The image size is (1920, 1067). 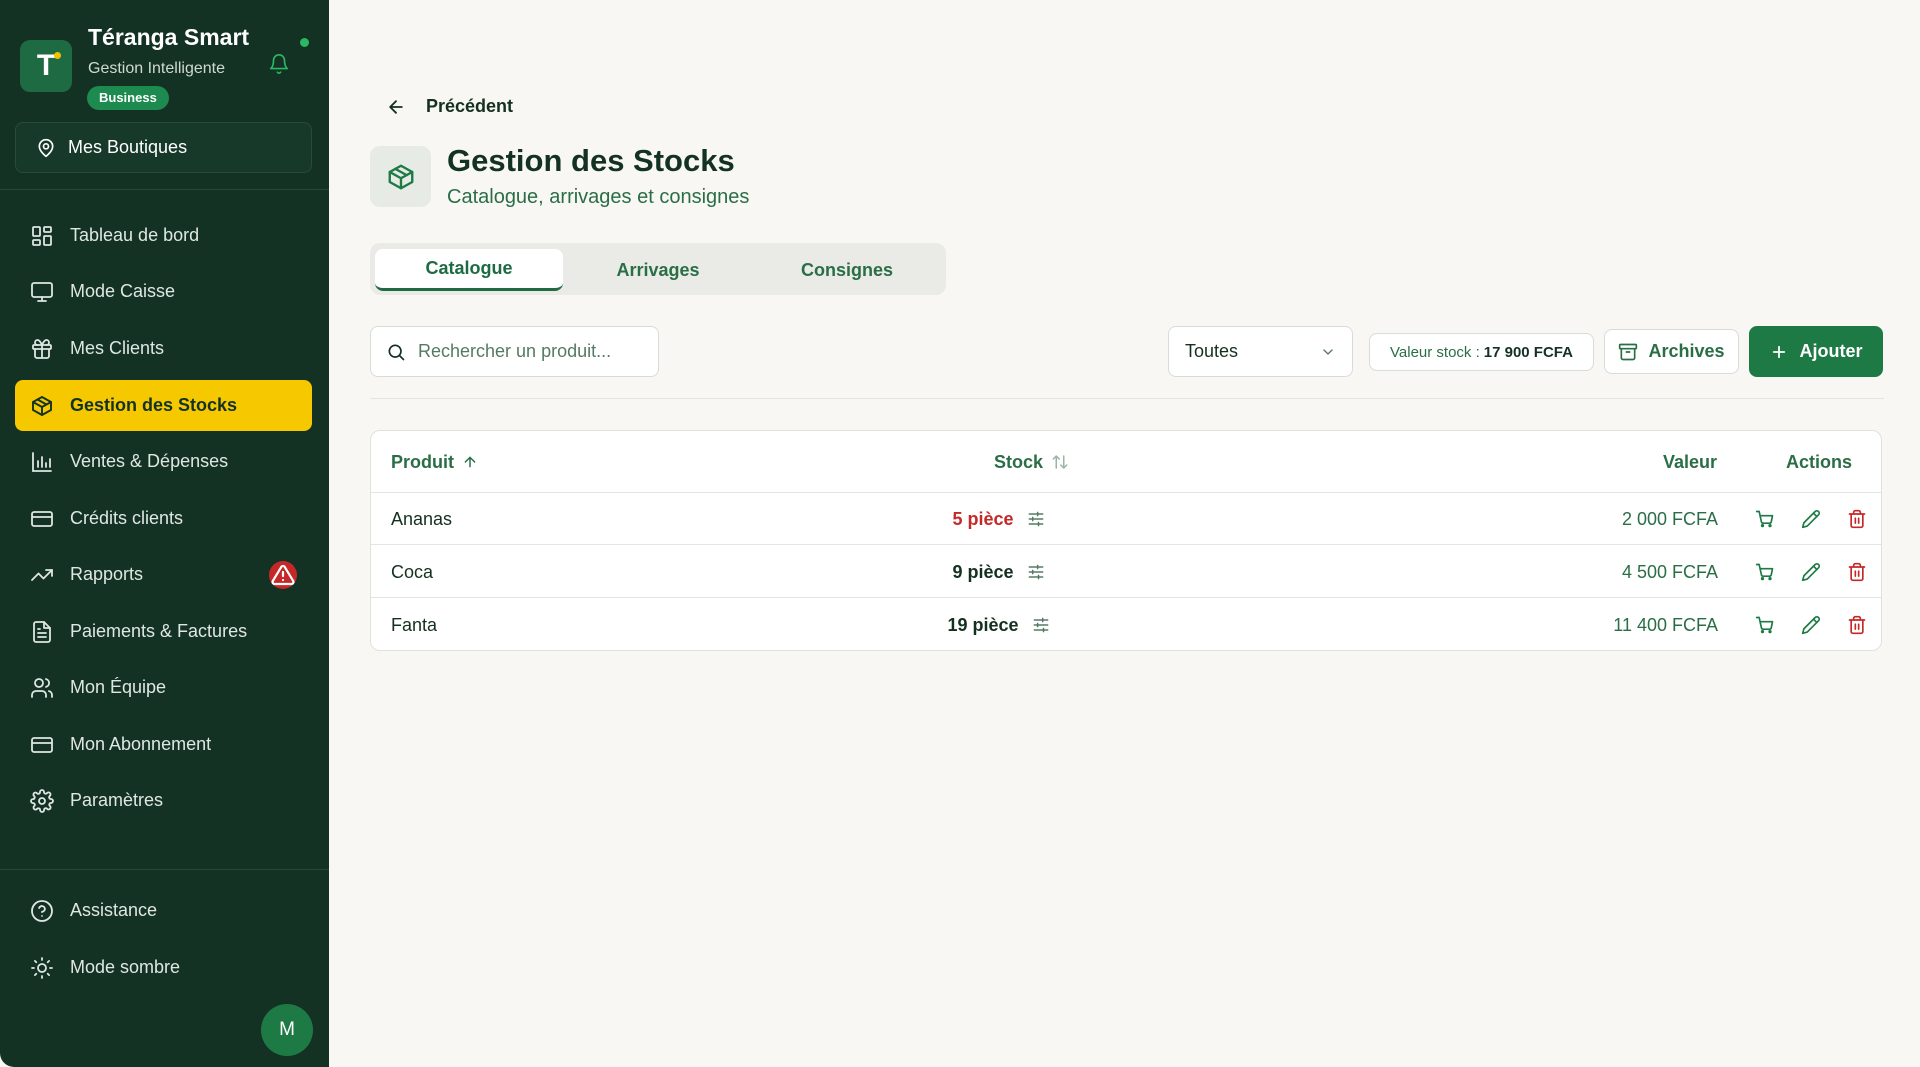 I want to click on column-stock-header: Stock, so click(x=1031, y=462).